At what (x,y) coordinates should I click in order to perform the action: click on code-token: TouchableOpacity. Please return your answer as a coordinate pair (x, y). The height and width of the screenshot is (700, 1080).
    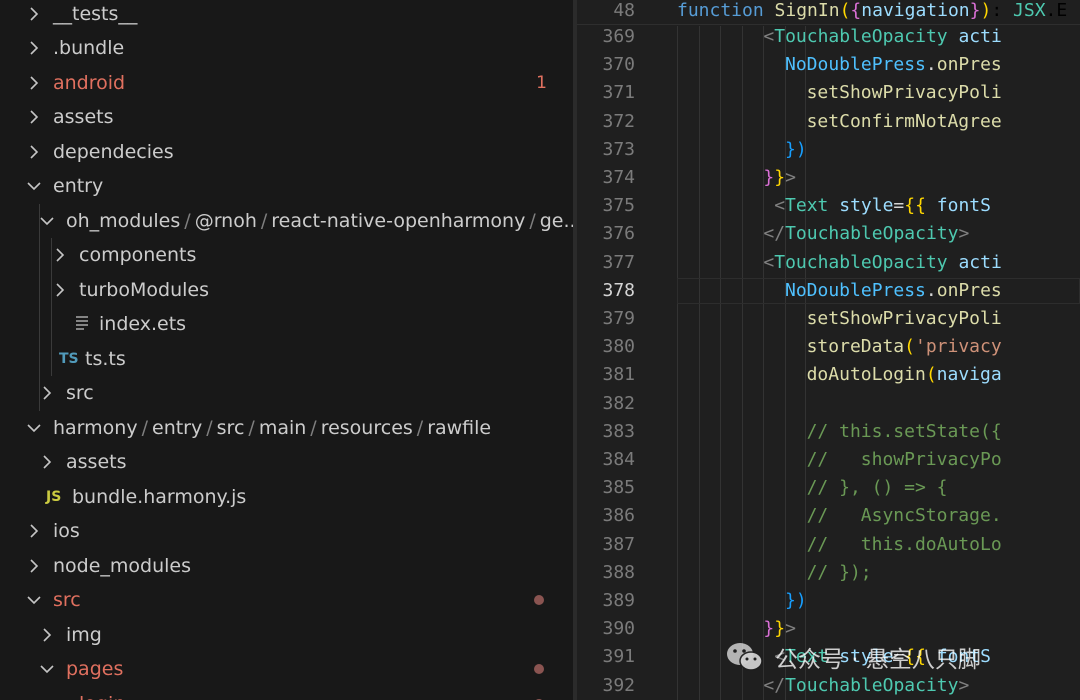
    Looking at the image, I should click on (861, 36).